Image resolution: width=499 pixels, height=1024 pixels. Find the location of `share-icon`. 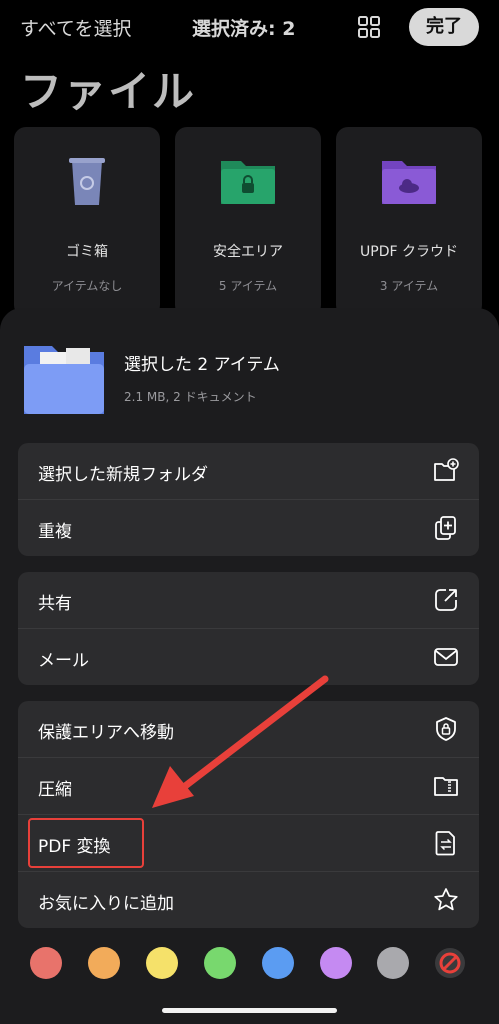

share-icon is located at coordinates (446, 600).